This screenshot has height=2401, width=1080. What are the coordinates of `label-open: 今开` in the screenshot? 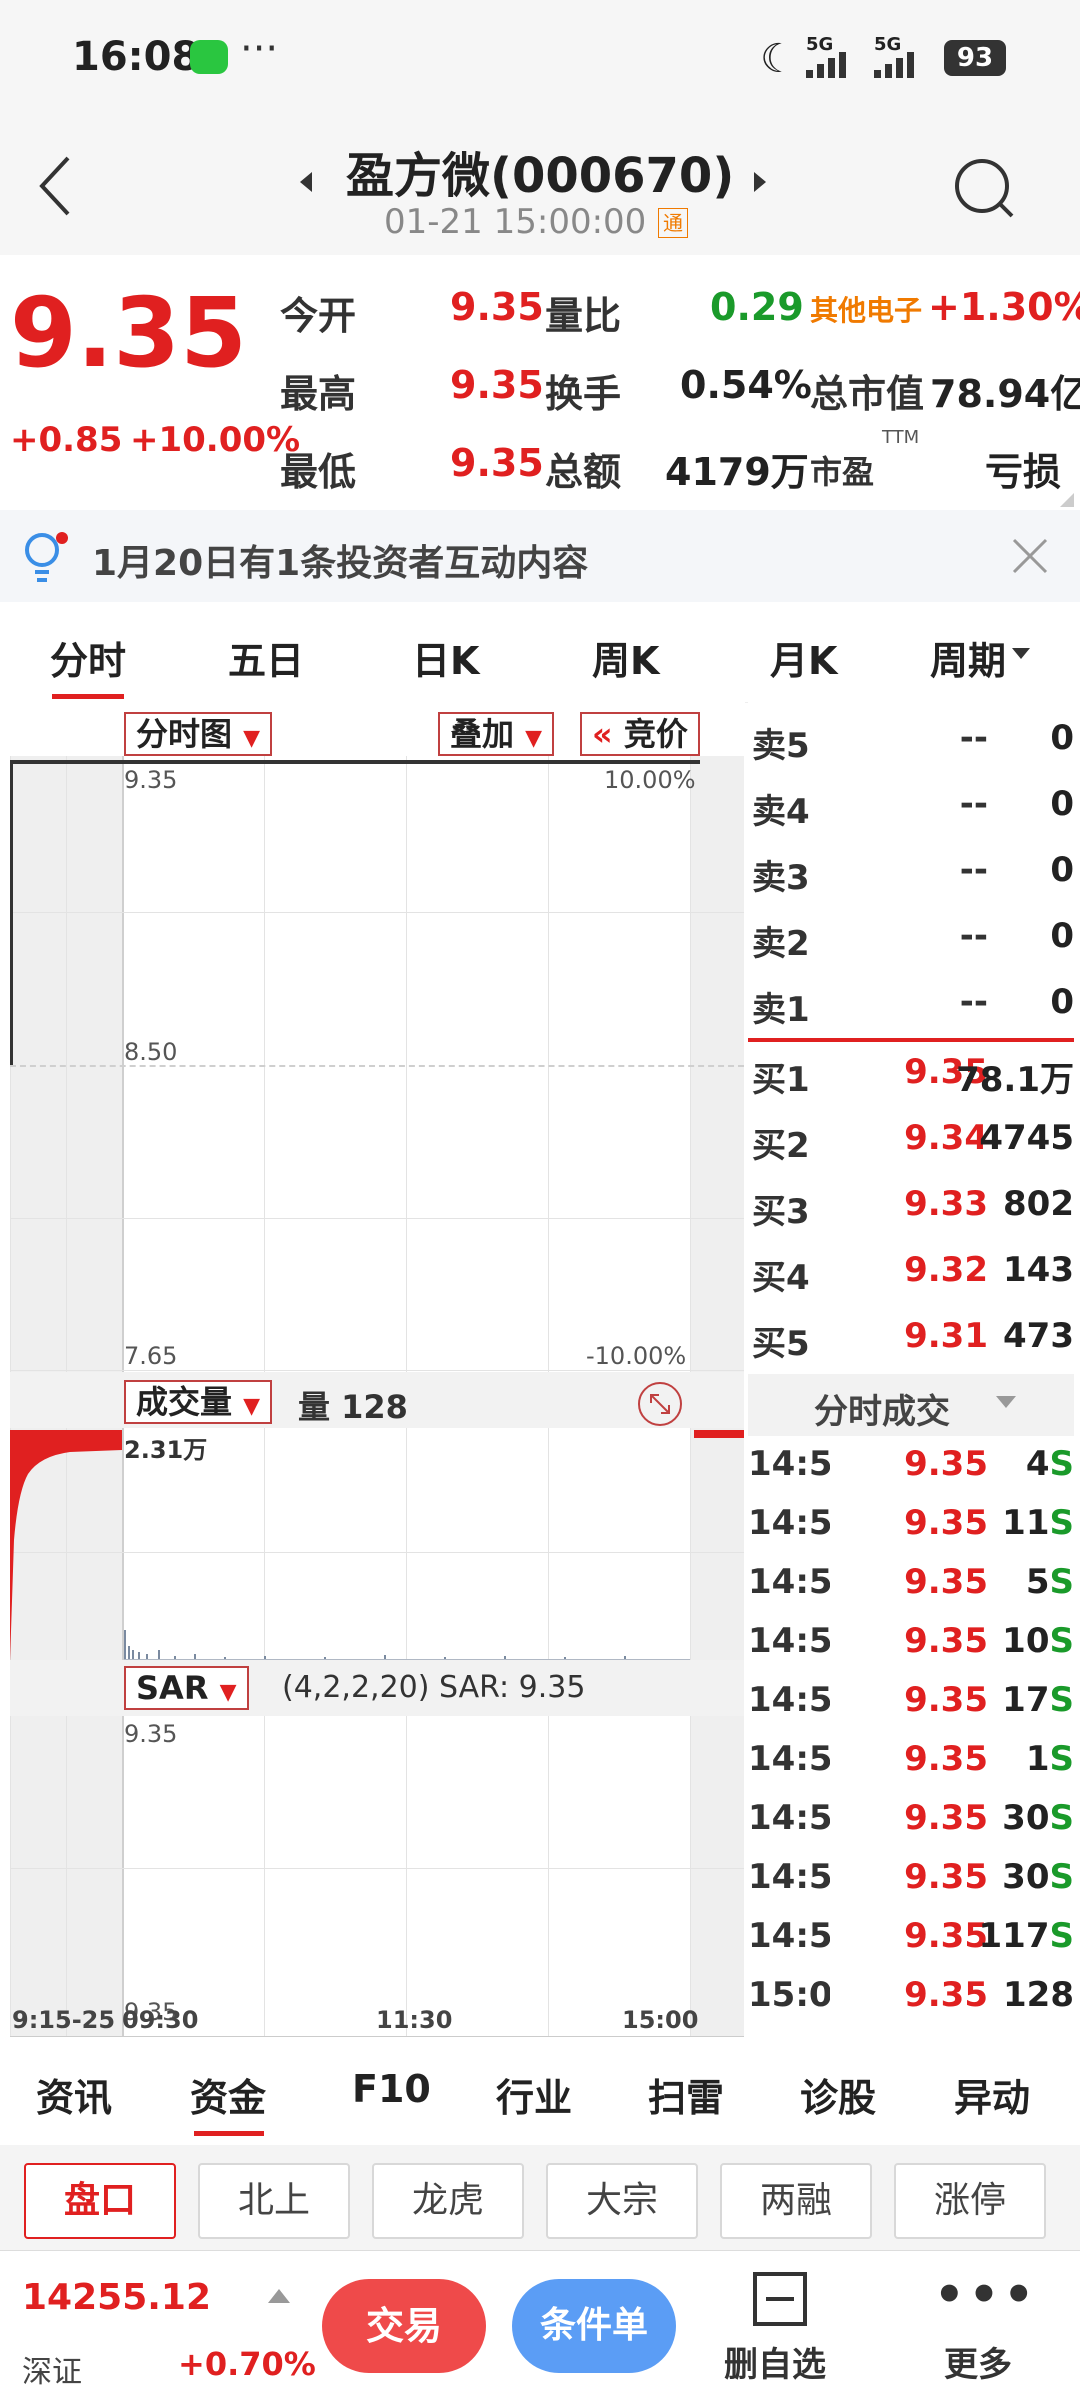 It's located at (318, 316).